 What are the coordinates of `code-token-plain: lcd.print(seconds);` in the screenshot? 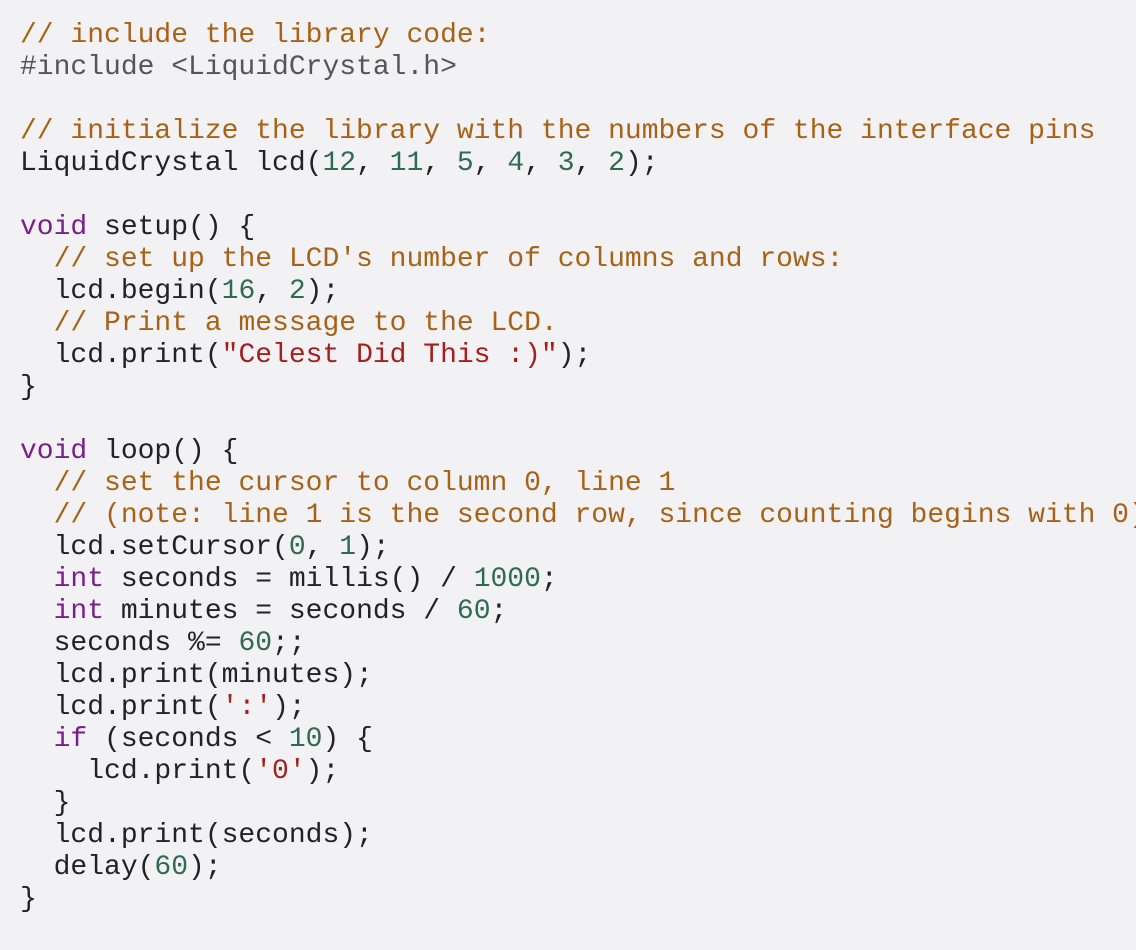 It's located at (196, 835).